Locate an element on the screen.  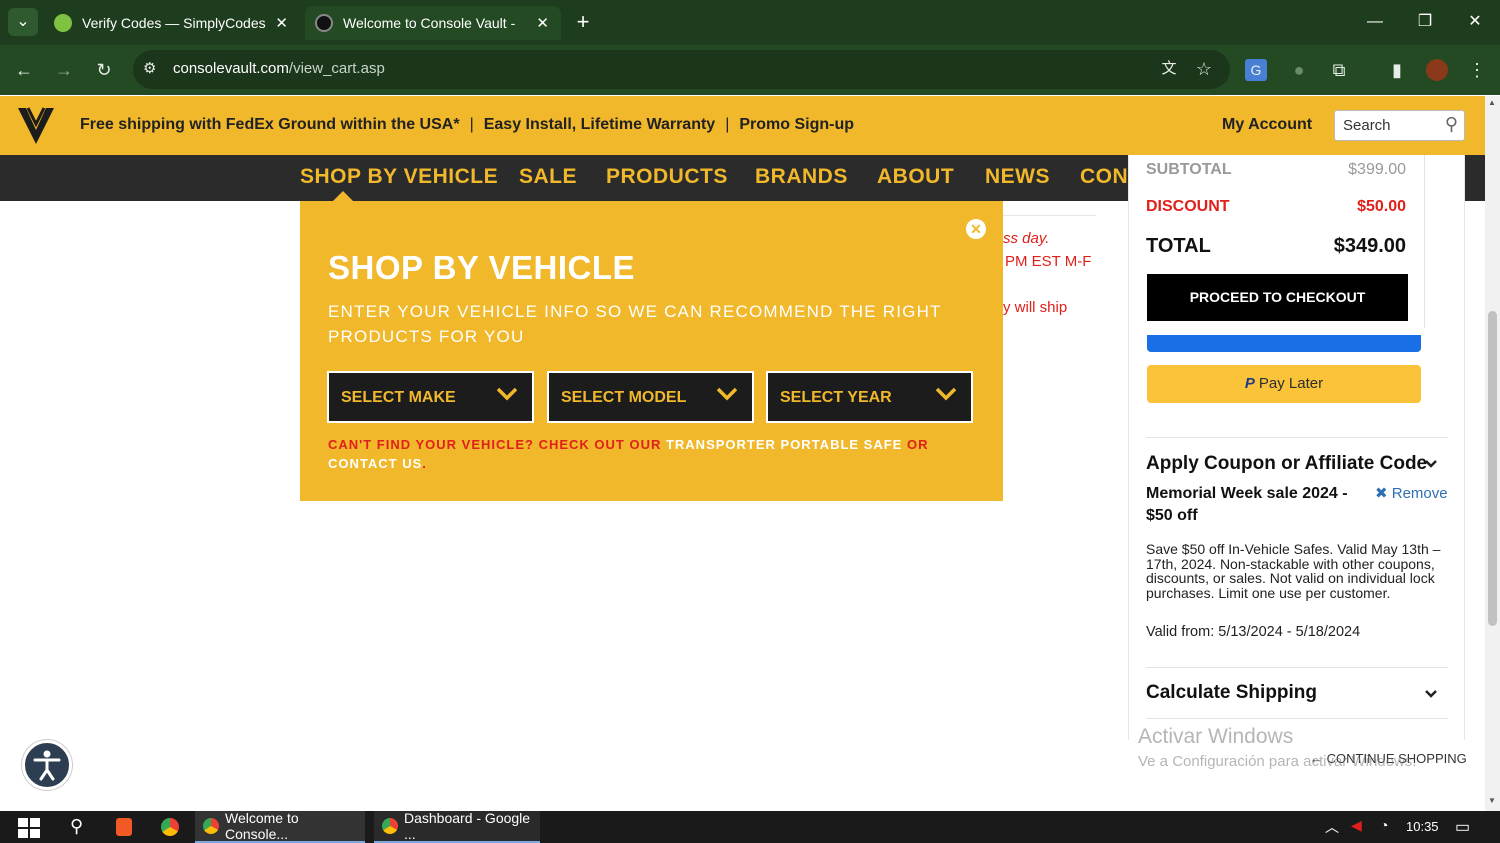
tab-title: Verify Codes — SimplyCodes is located at coordinates (174, 23).